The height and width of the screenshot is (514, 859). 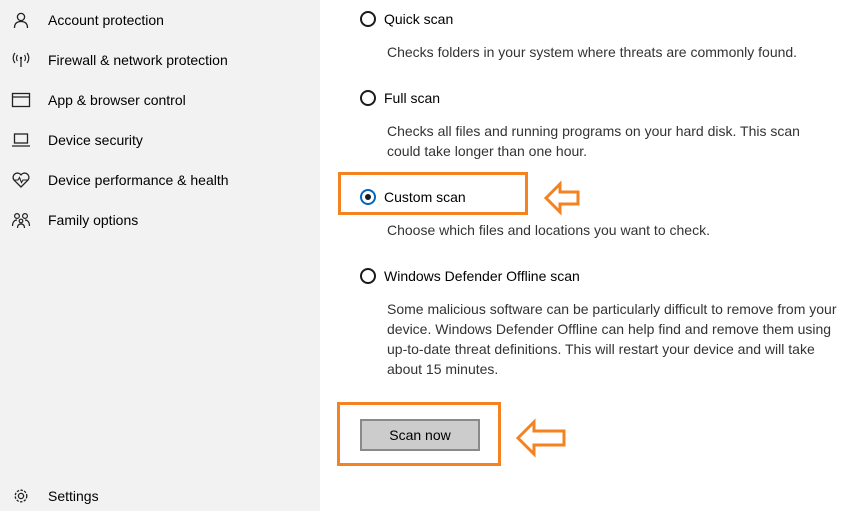 I want to click on sidebar-item-app-browser-control: App & browser control, so click(x=160, y=100).